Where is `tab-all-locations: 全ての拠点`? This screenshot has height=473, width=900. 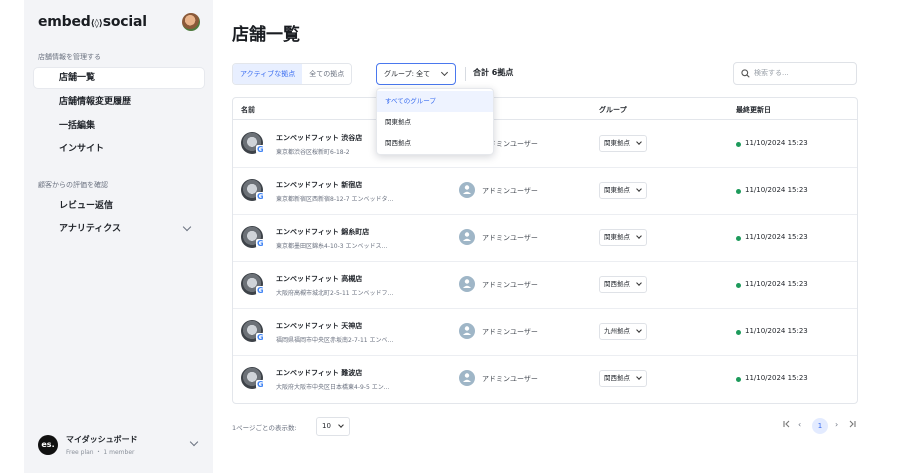 tab-all-locations: 全ての拠点 is located at coordinates (327, 74).